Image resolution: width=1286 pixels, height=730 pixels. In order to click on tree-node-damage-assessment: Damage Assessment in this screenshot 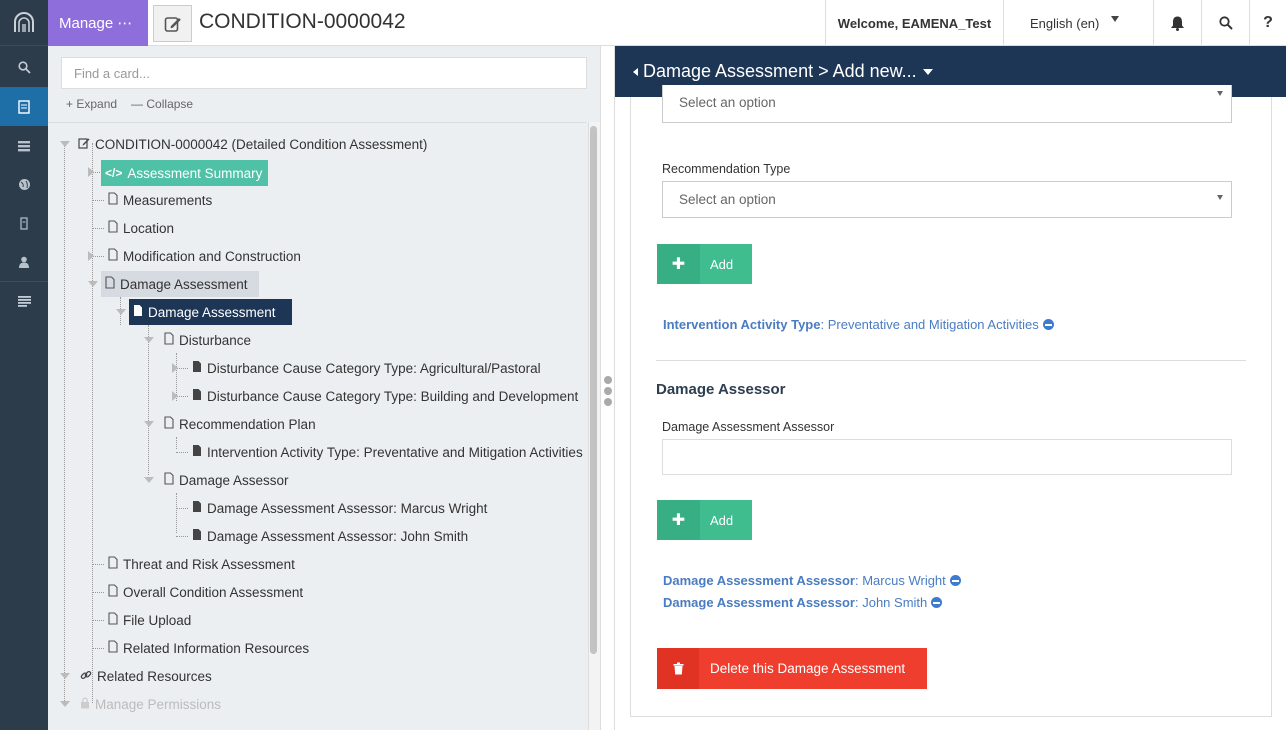, I will do `click(180, 284)`.